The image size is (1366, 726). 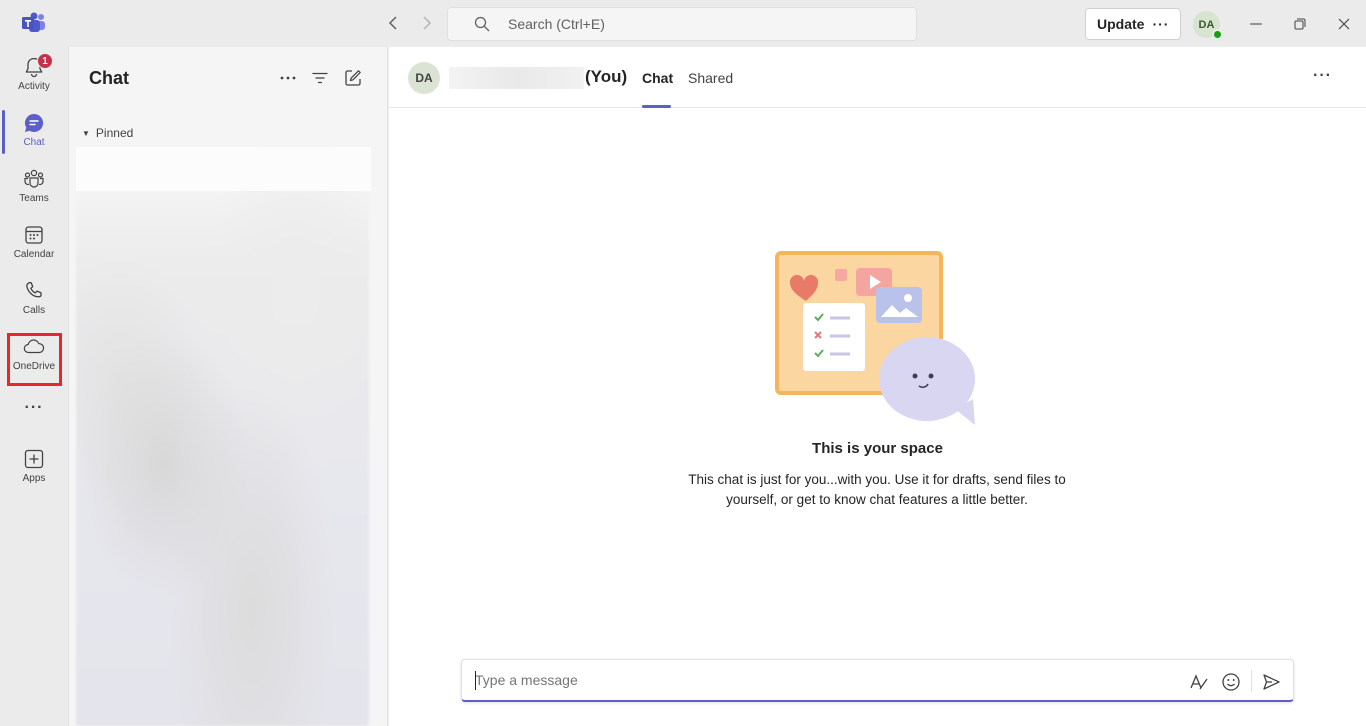 I want to click on annotation-highlight-box, so click(x=34, y=359).